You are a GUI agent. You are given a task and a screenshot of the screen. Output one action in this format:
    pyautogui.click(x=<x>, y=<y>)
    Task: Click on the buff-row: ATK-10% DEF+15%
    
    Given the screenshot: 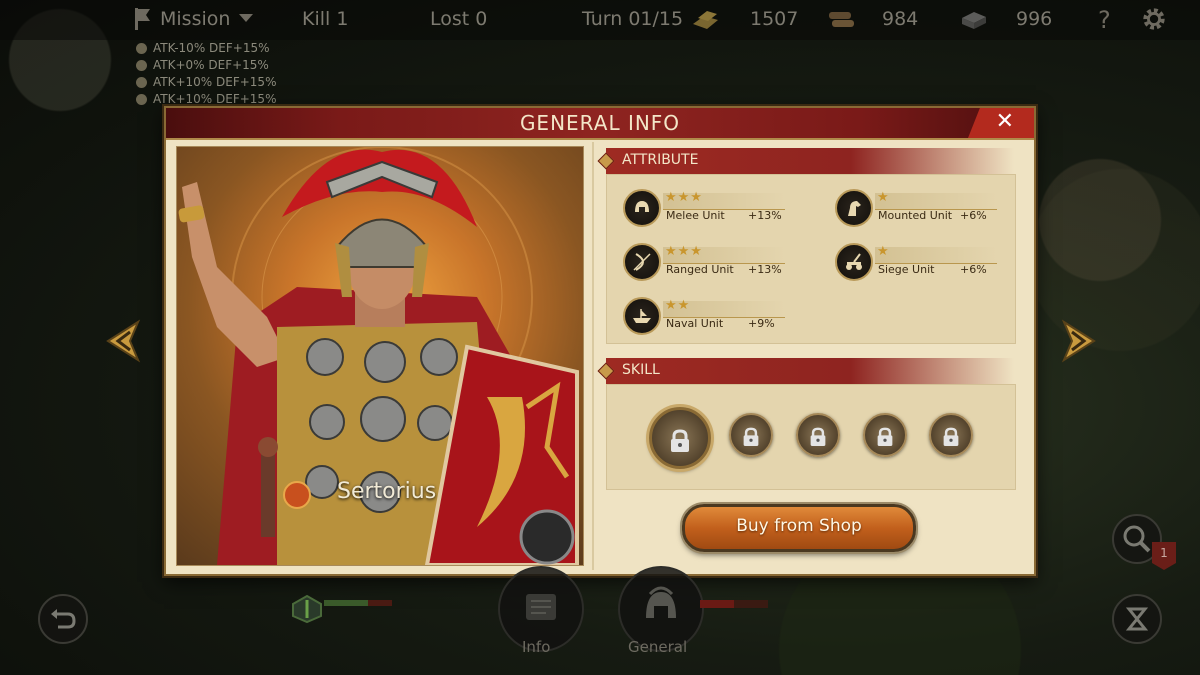 What is the action you would take?
    pyautogui.click(x=206, y=48)
    